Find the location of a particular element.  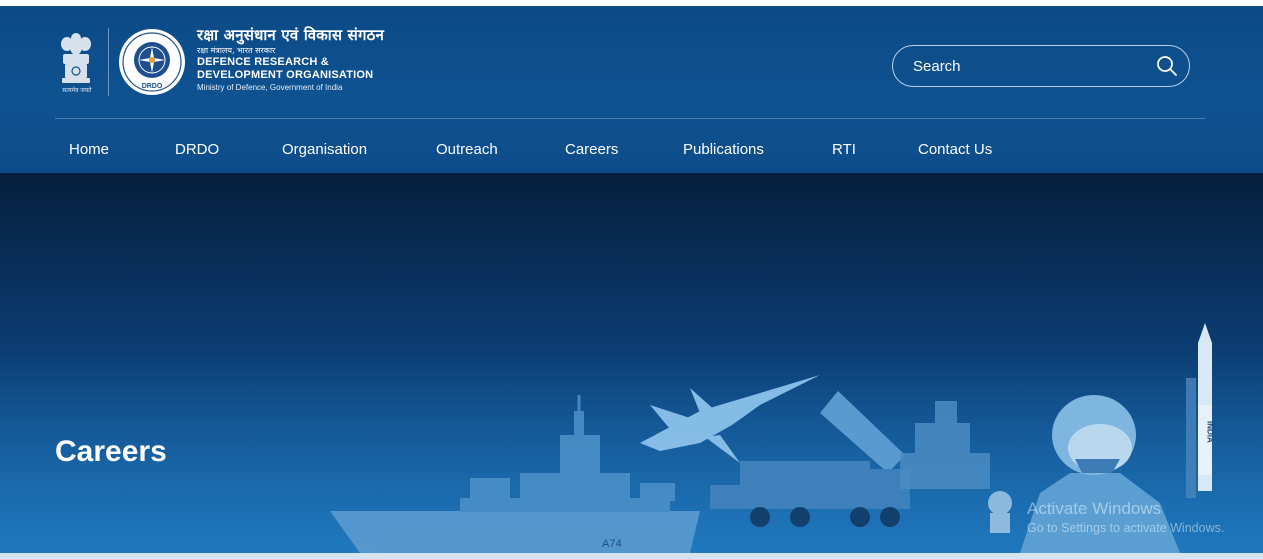

nav-item-home: Home is located at coordinates (89, 149).